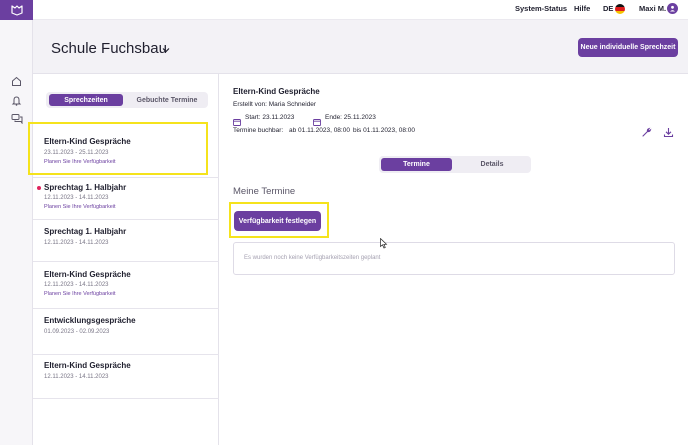 The height and width of the screenshot is (445, 688). What do you see at coordinates (652, 8) in the screenshot?
I see `user-name: Maxi M.` at bounding box center [652, 8].